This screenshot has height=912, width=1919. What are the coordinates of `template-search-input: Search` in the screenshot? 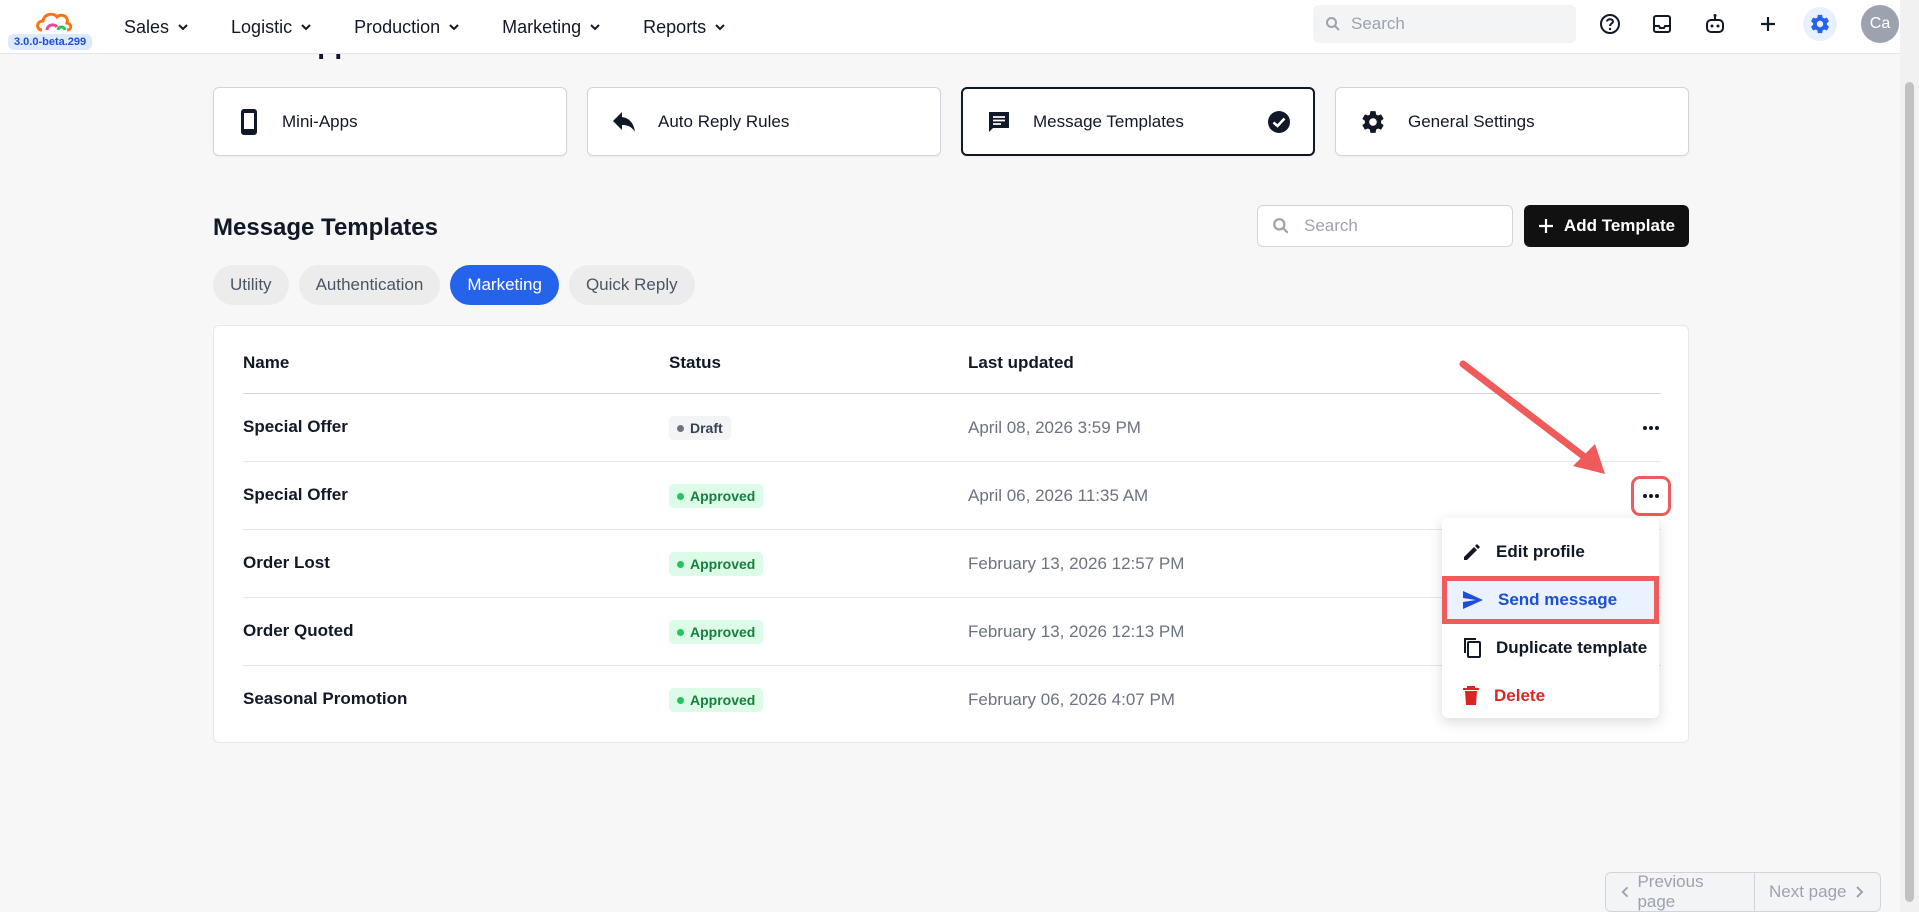 It's located at (1385, 226).